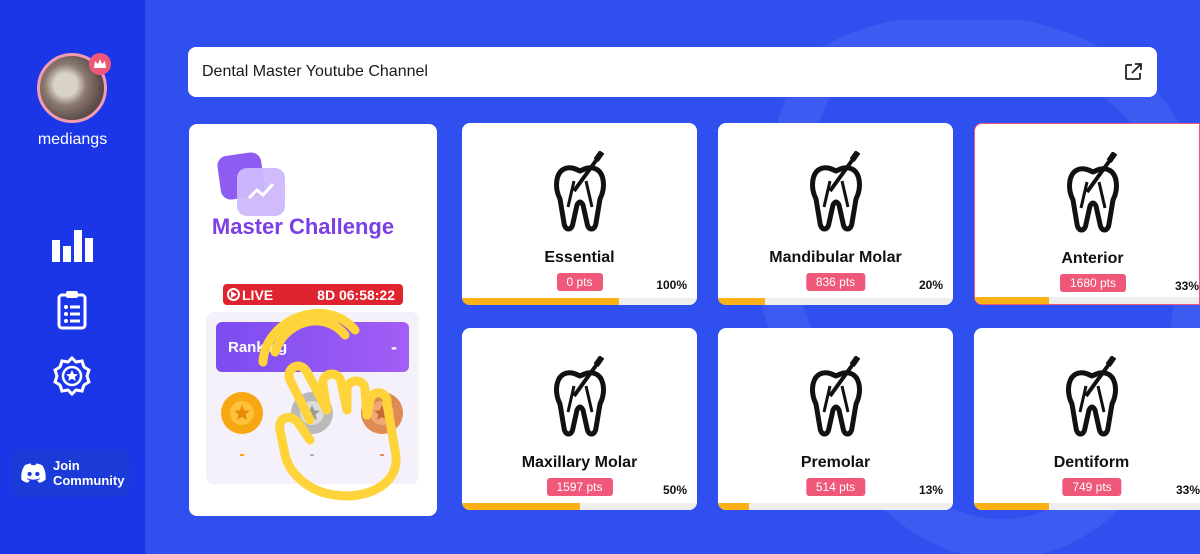 The image size is (1200, 554). I want to click on badge-settings-icon, so click(72, 376).